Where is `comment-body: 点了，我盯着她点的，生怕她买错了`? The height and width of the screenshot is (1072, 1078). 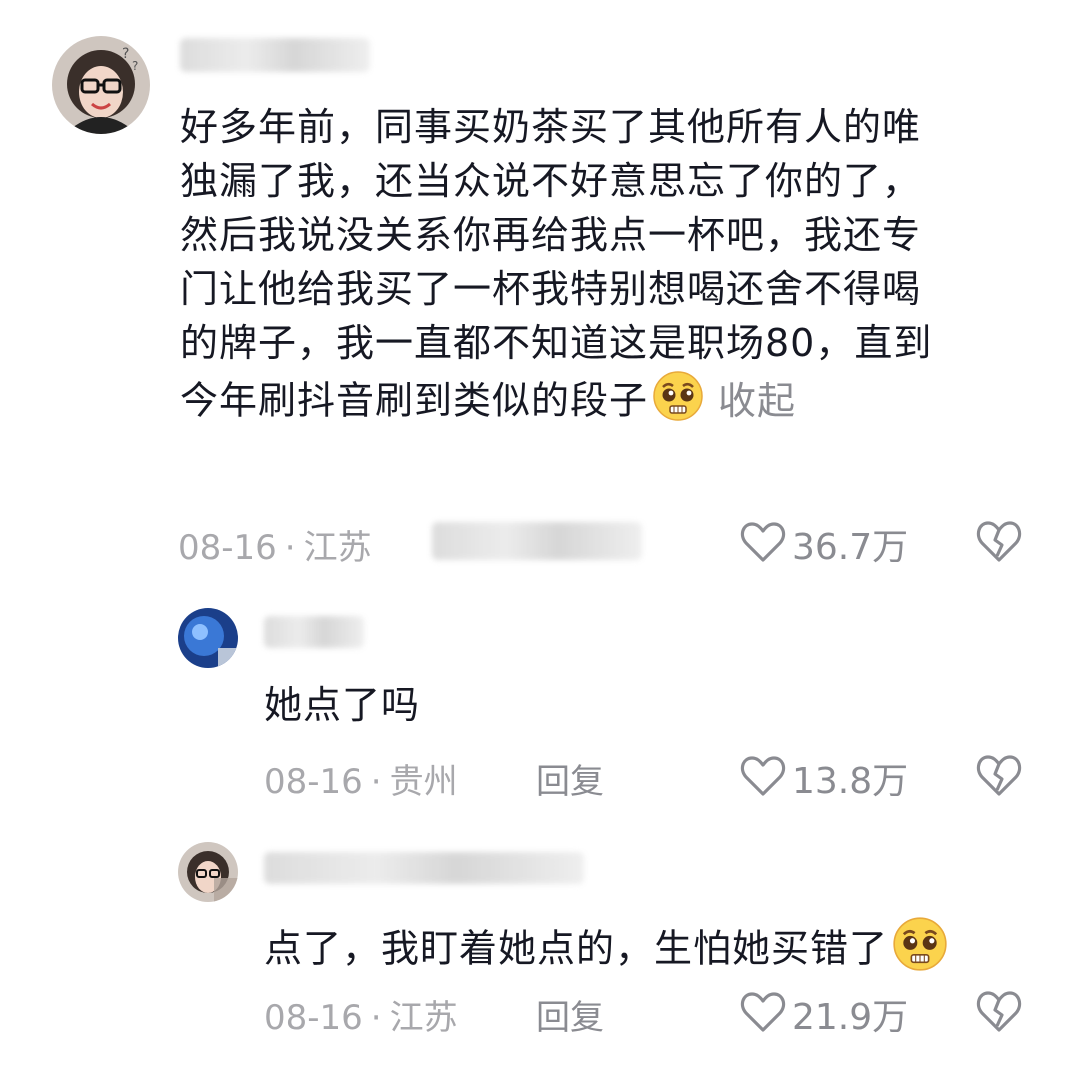
comment-body: 点了，我盯着她点的，生怕她买错了 is located at coordinates (606, 951).